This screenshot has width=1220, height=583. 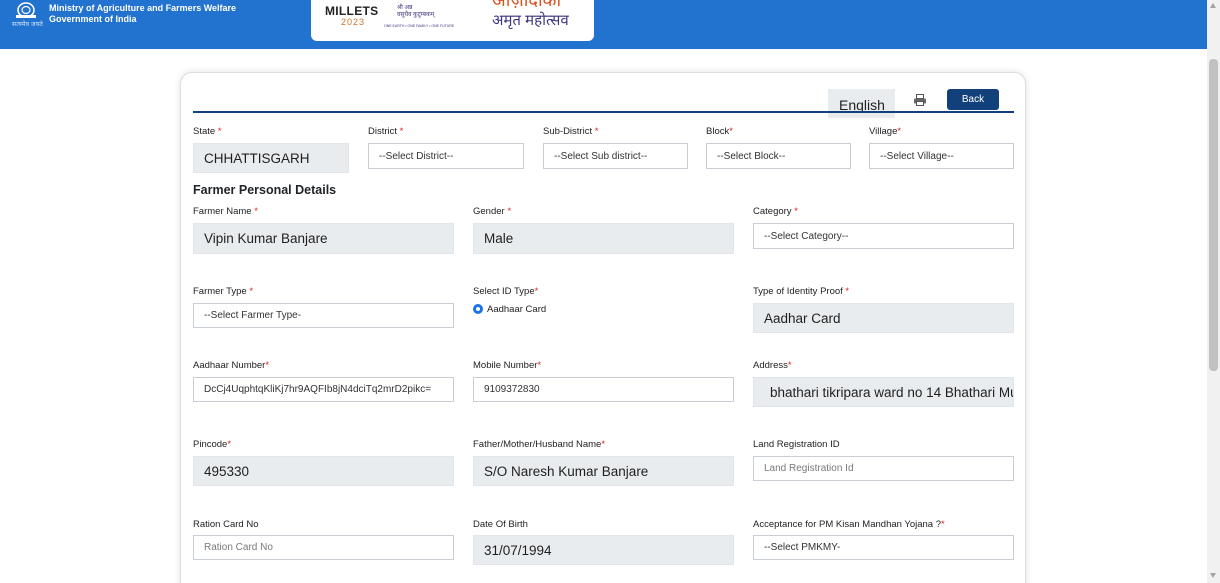 What do you see at coordinates (323, 547) in the screenshot?
I see `ration-card-input: Ration Card No` at bounding box center [323, 547].